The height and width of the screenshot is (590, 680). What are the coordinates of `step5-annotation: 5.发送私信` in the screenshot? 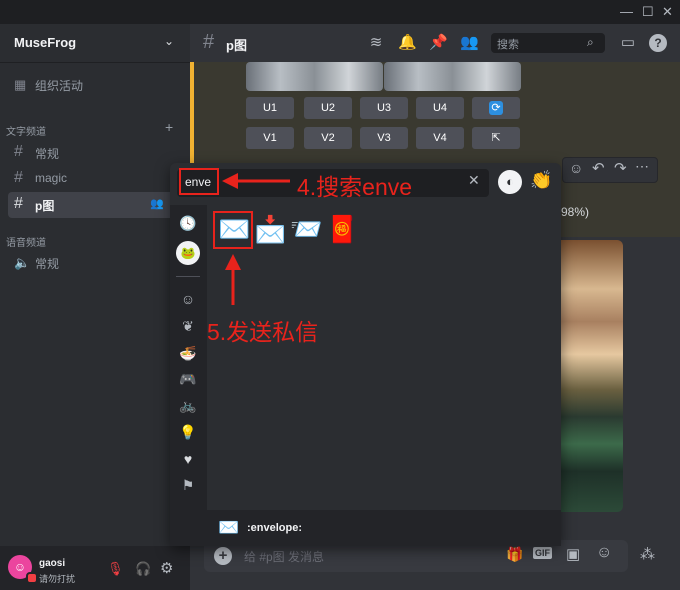 It's located at (263, 332).